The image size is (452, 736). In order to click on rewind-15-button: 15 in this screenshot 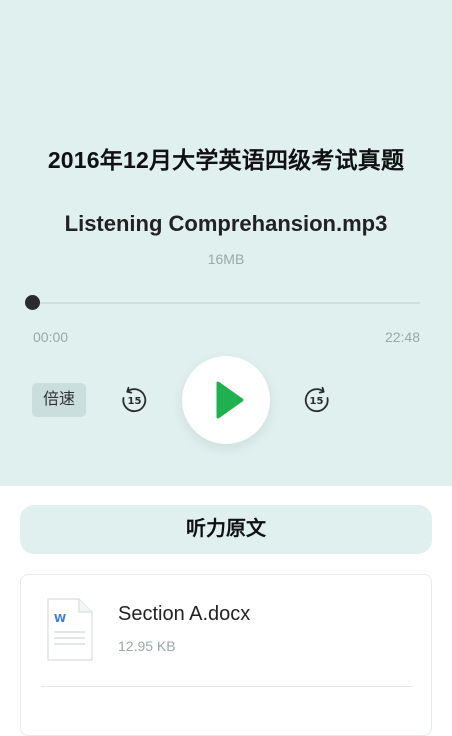, I will do `click(134, 400)`.